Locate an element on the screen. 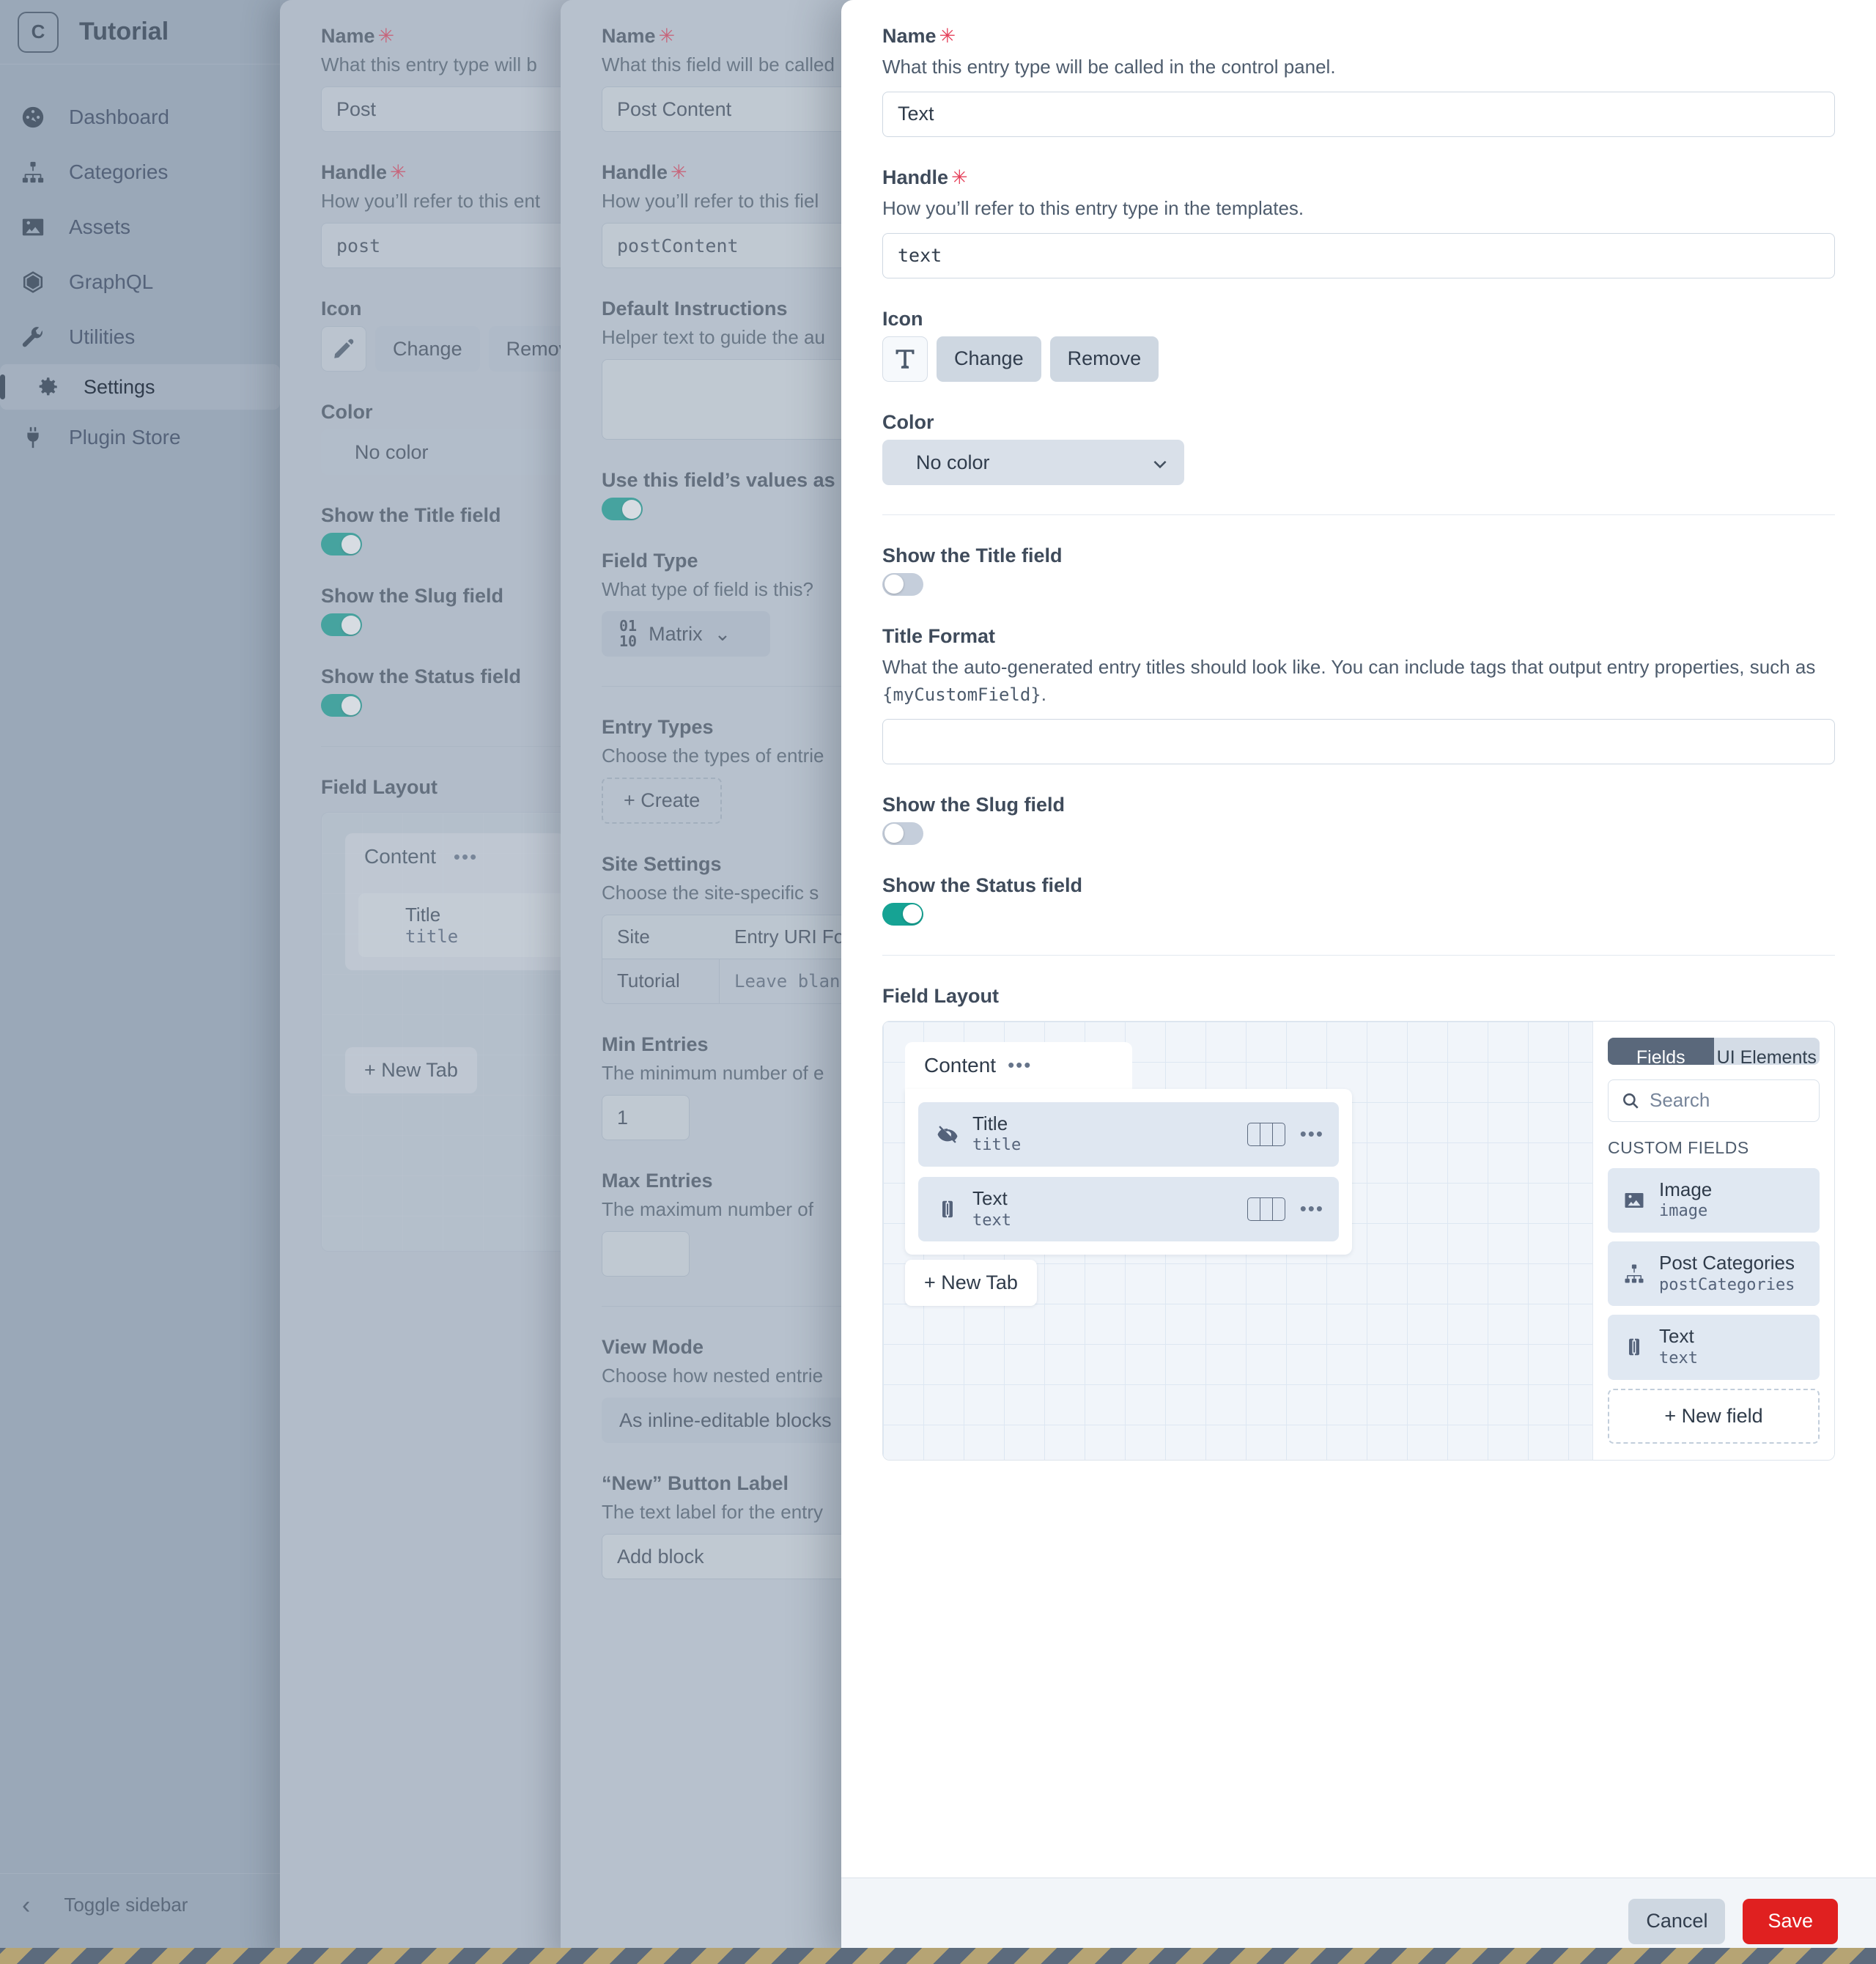 This screenshot has width=1876, height=1964. color-label: Color is located at coordinates (908, 421).